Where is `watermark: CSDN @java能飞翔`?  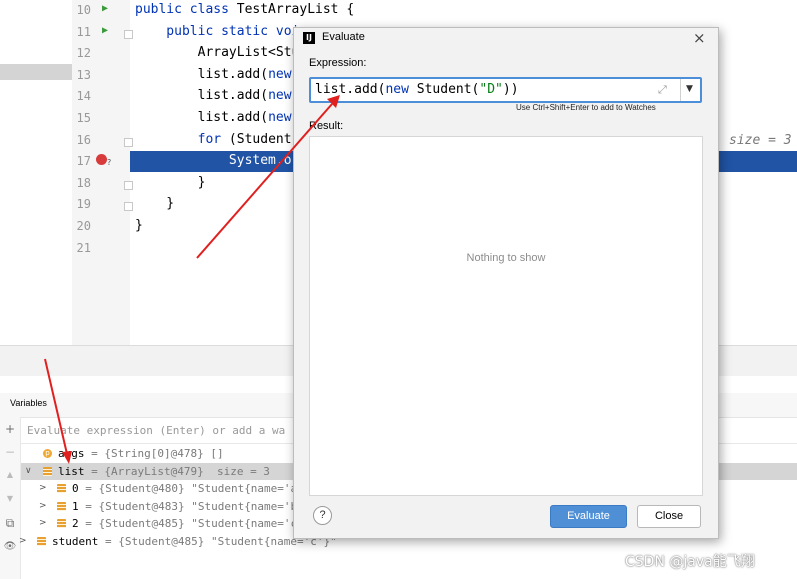 watermark: CSDN @java能飞翔 is located at coordinates (690, 562).